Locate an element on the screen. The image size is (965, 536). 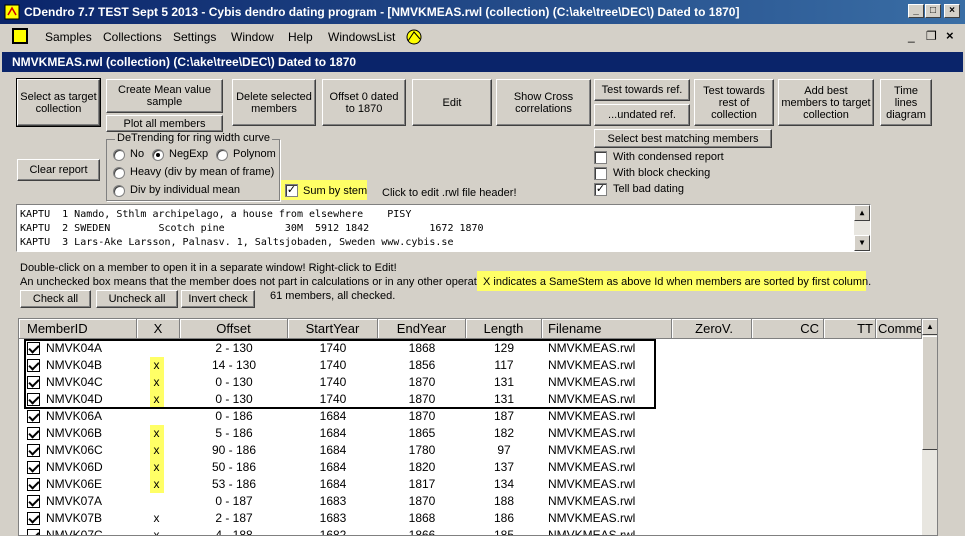
radio-div-individual is located at coordinates (119, 191).